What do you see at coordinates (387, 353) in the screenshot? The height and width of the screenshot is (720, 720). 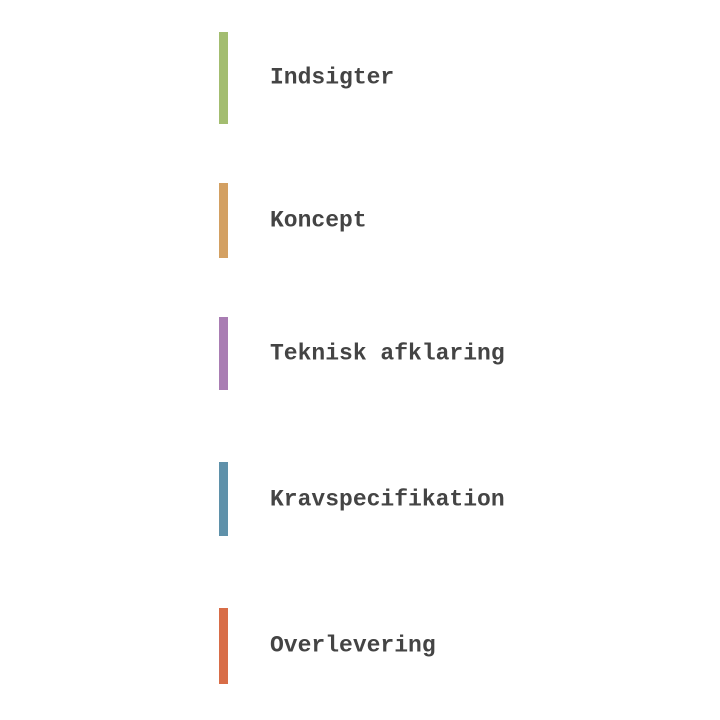 I see `phase-label: Teknisk afklaring` at bounding box center [387, 353].